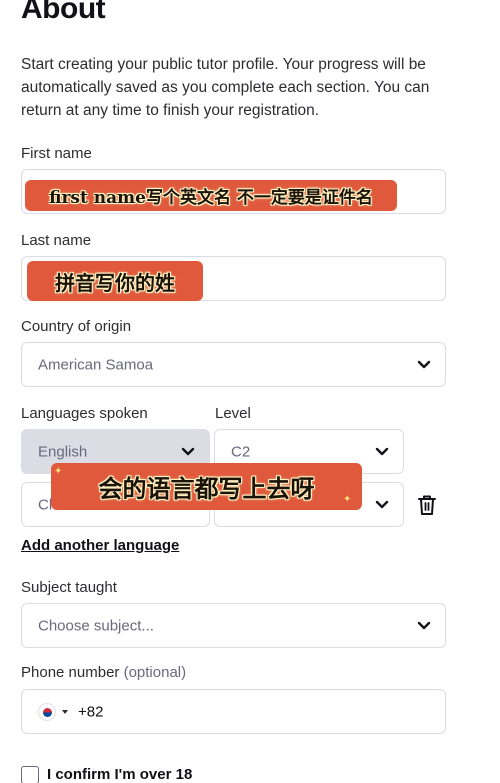 This screenshot has width=500, height=783. What do you see at coordinates (96, 364) in the screenshot?
I see `country-value: American Samoa` at bounding box center [96, 364].